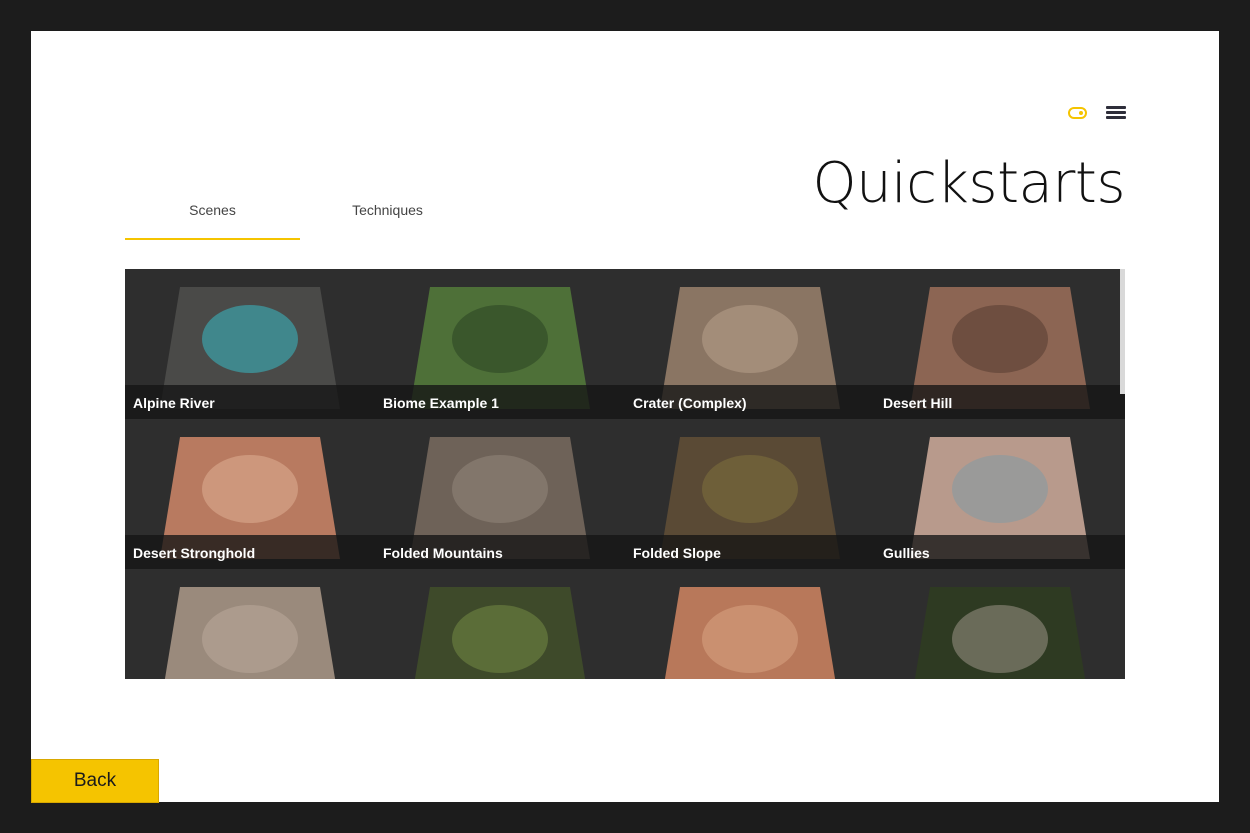  What do you see at coordinates (500, 494) in the screenshot?
I see `scene-card: Folded Mountains` at bounding box center [500, 494].